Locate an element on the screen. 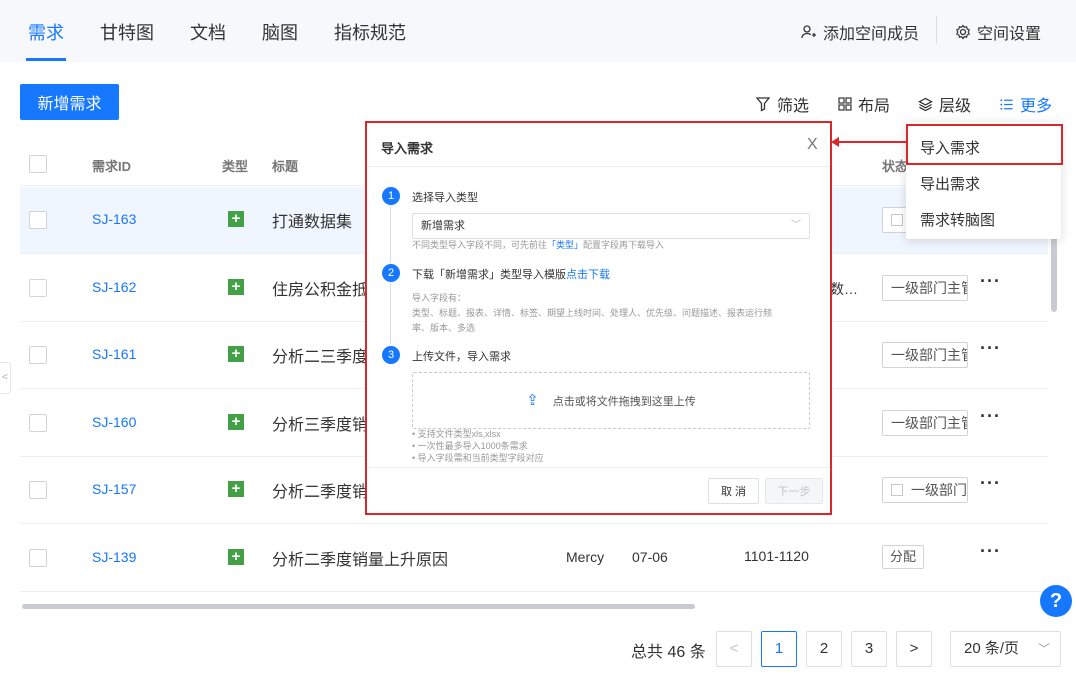  requirement-id-link: SJ-161 is located at coordinates (114, 354).